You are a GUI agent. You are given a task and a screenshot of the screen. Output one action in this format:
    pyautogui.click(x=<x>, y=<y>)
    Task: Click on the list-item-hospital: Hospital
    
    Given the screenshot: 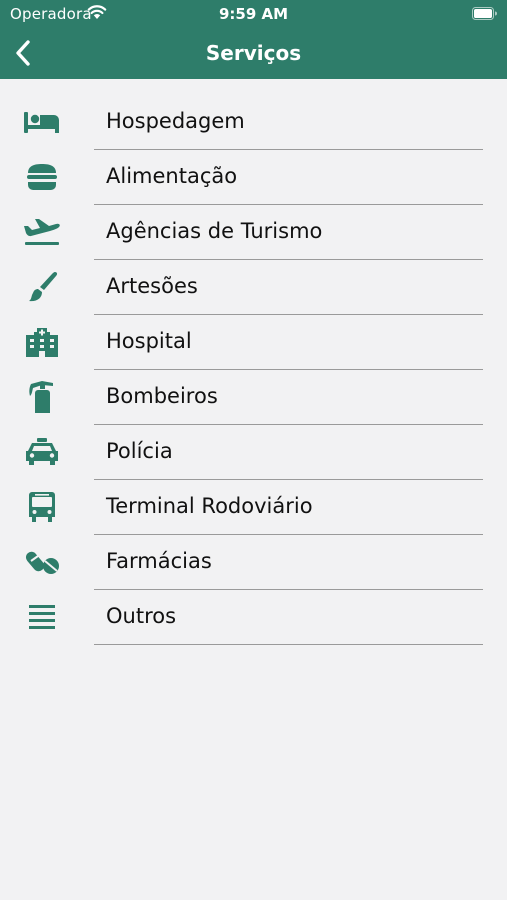 What is the action you would take?
    pyautogui.click(x=253, y=342)
    